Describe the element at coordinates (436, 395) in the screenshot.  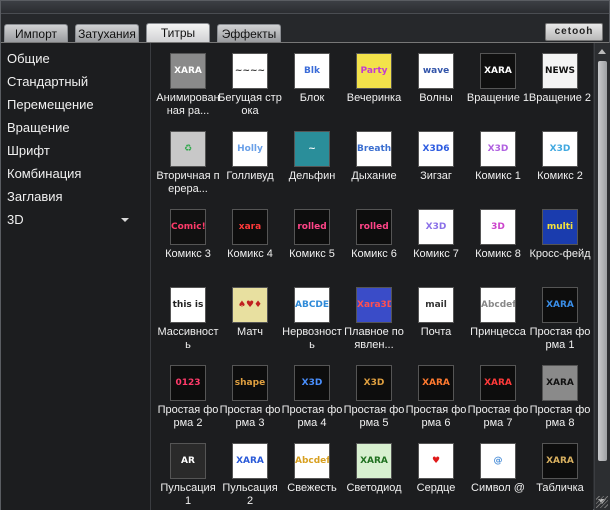
I see `title-style-item: XARA Простая форма 6` at that location.